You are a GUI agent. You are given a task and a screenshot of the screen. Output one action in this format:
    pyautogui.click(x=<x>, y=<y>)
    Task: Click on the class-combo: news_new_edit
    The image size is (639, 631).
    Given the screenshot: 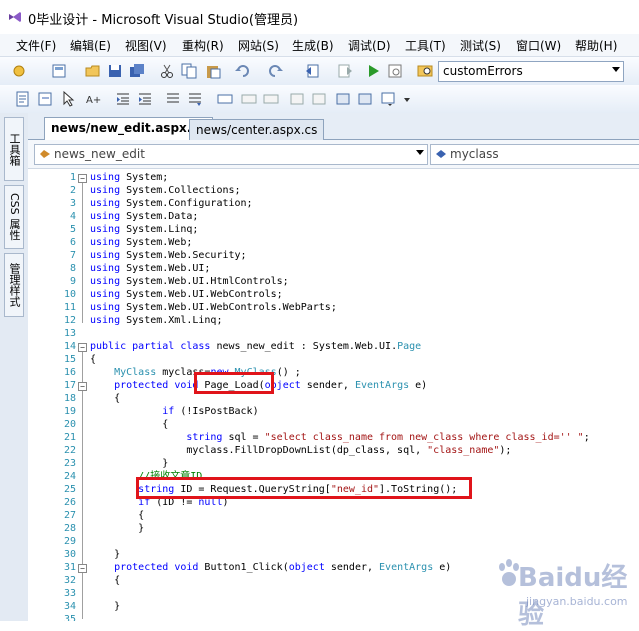 What is the action you would take?
    pyautogui.click(x=231, y=154)
    